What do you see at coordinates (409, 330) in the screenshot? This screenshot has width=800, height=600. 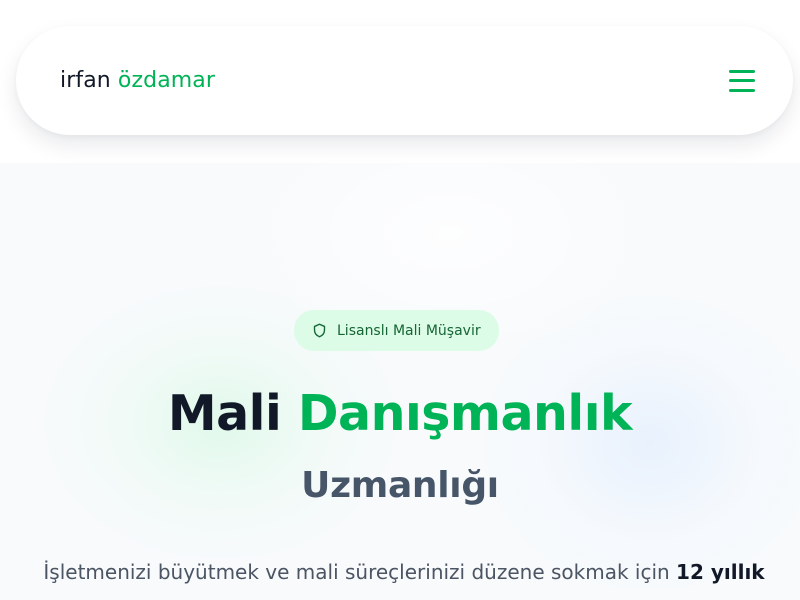 I see `license-badge-label: Lisanslı Mali Müşavir` at bounding box center [409, 330].